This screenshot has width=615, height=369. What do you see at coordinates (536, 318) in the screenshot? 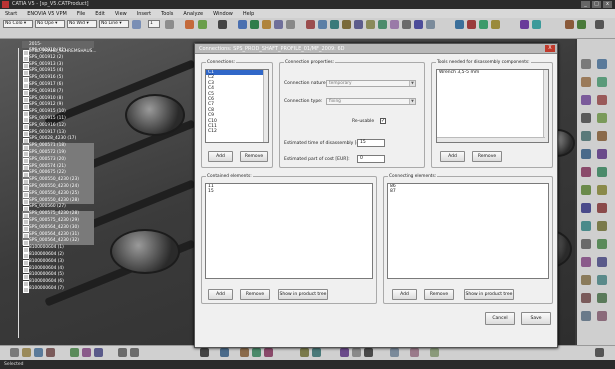
I see `save-button: Save` at bounding box center [536, 318].